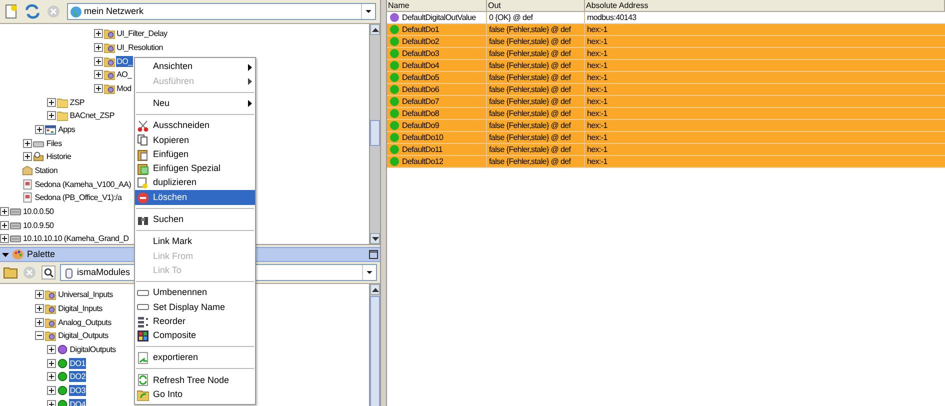 This screenshot has height=406, width=945. I want to click on table-cell: 0 {OK} @ def, so click(511, 17).